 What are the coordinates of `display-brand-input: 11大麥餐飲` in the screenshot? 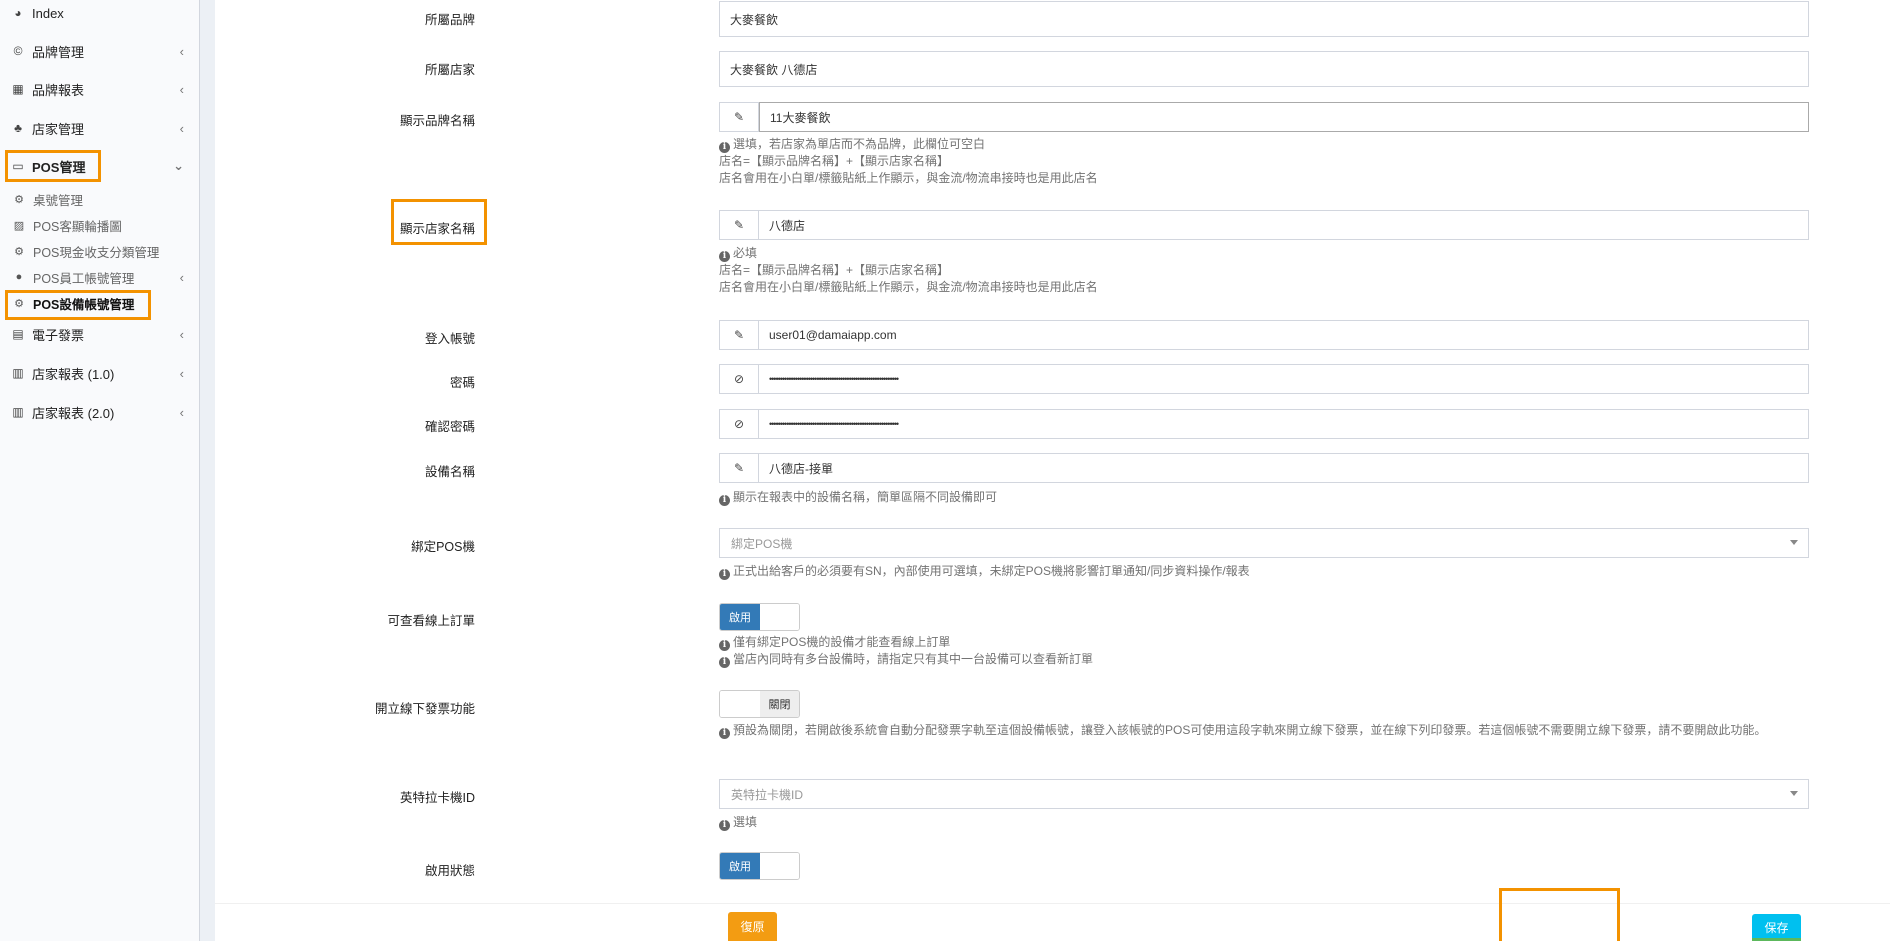 It's located at (1284, 117).